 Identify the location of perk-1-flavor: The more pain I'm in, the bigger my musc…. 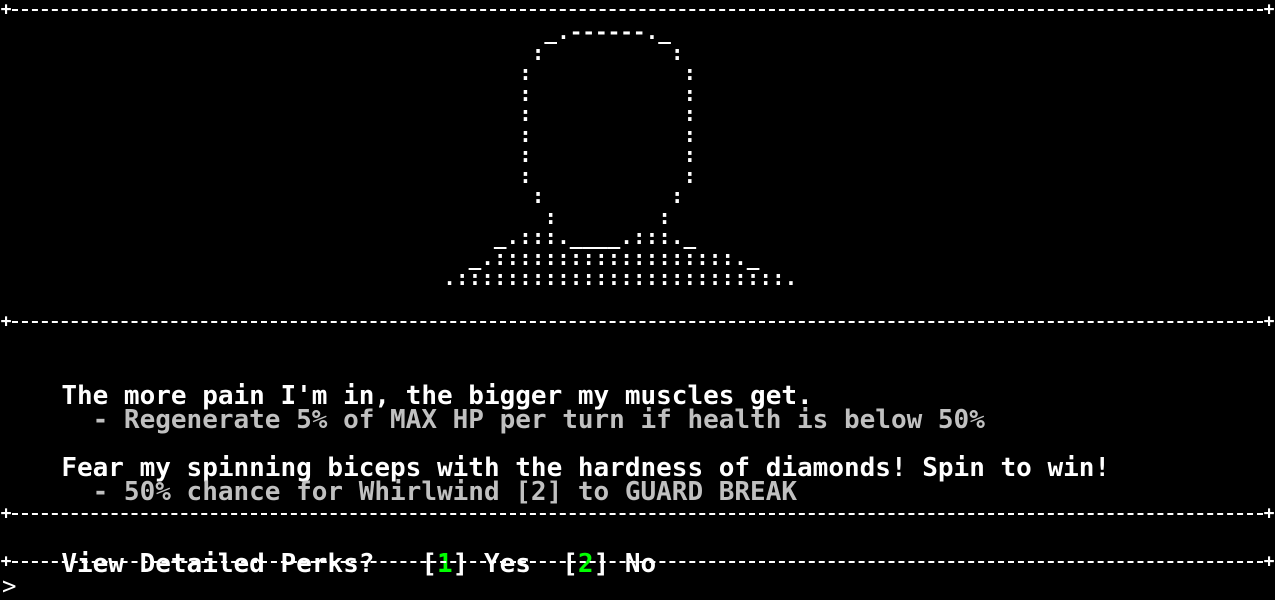
(437, 396).